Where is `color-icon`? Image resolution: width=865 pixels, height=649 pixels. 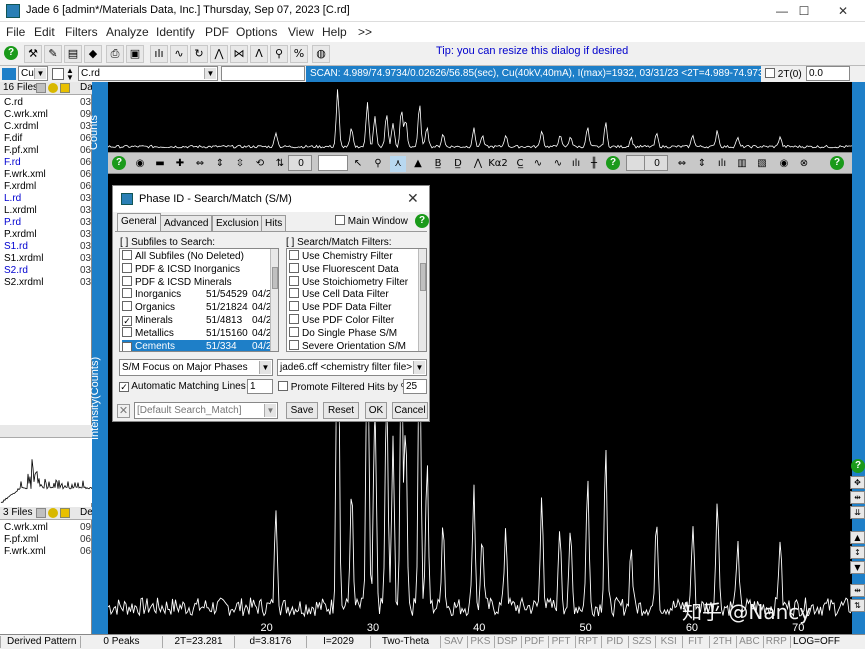
color-icon is located at coordinates (53, 88).